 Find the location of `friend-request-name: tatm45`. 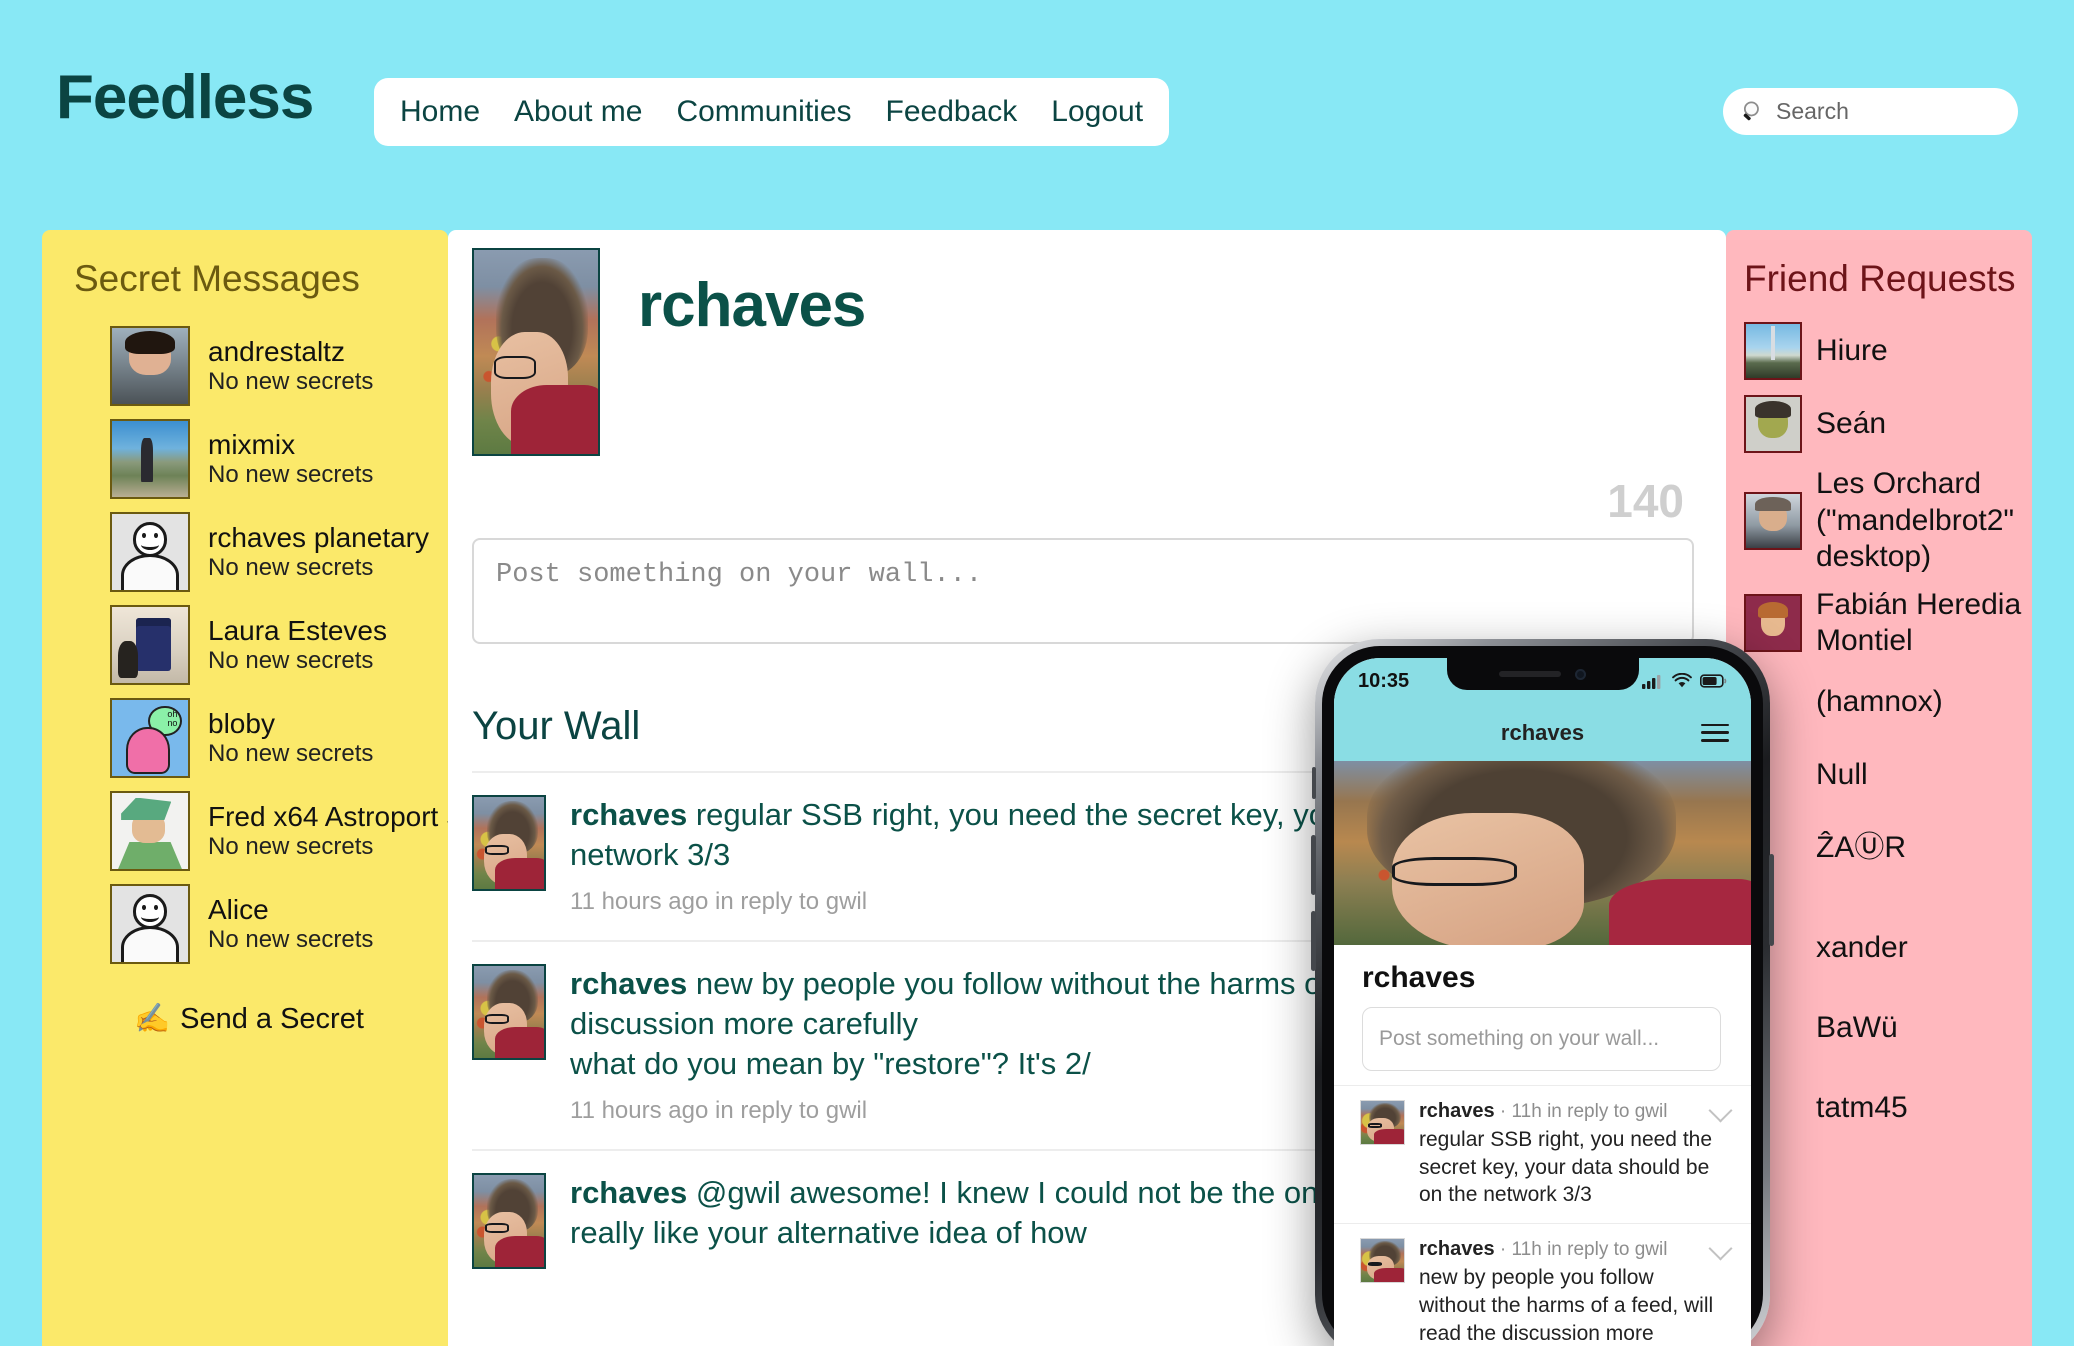

friend-request-name: tatm45 is located at coordinates (1862, 1107).